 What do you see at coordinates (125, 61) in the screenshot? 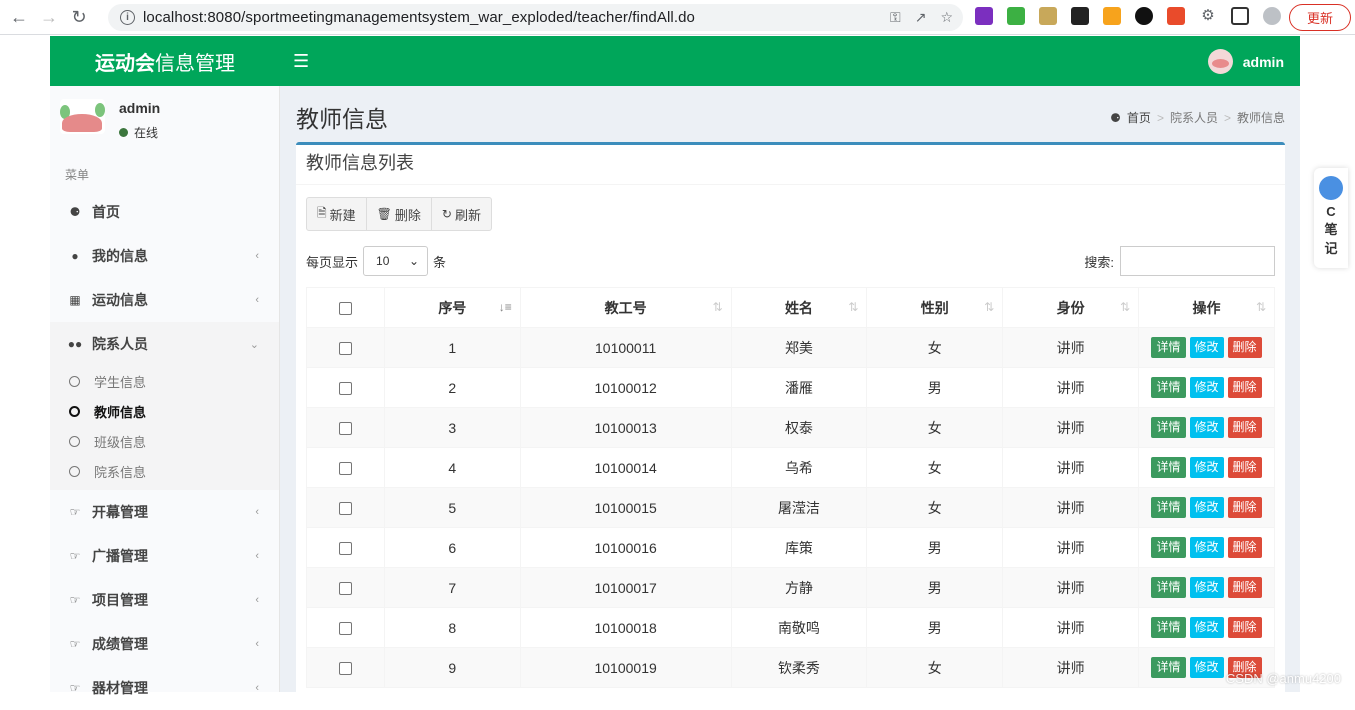
I see `logo-bold-text: 运动会` at bounding box center [125, 61].